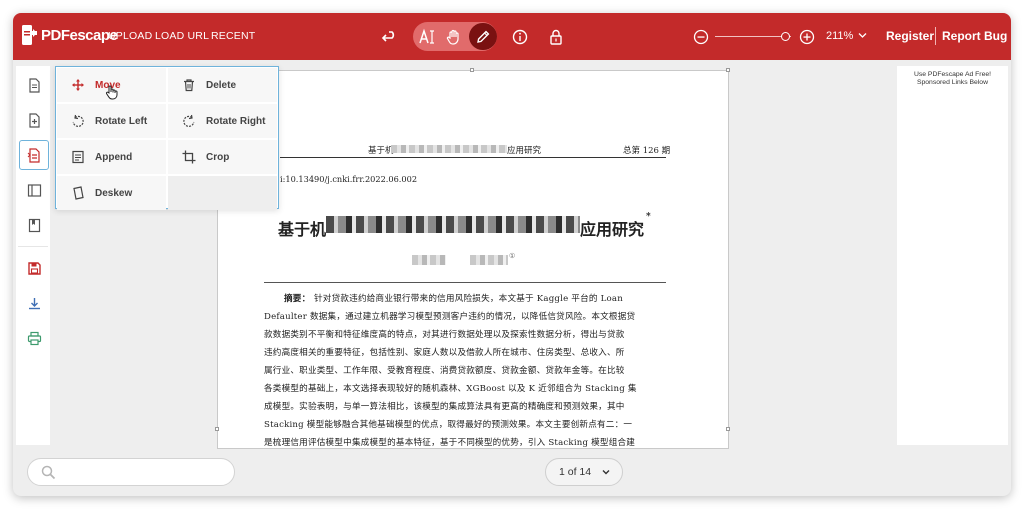 This screenshot has width=1024, height=509. I want to click on zoom-out-icon, so click(701, 37).